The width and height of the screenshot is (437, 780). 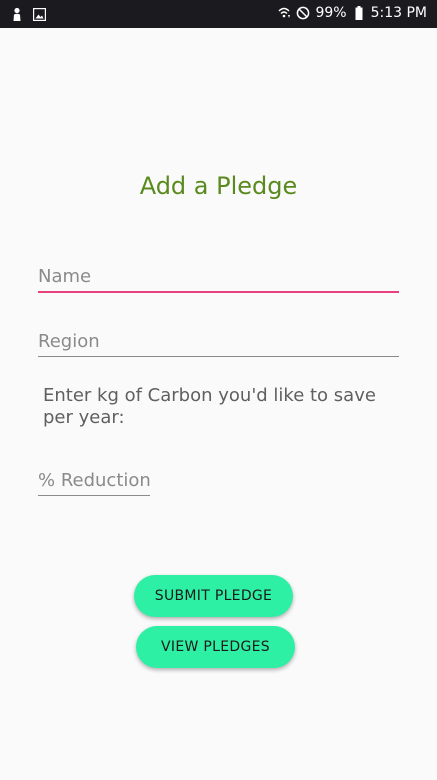 I want to click on wifi-icon, so click(x=284, y=13).